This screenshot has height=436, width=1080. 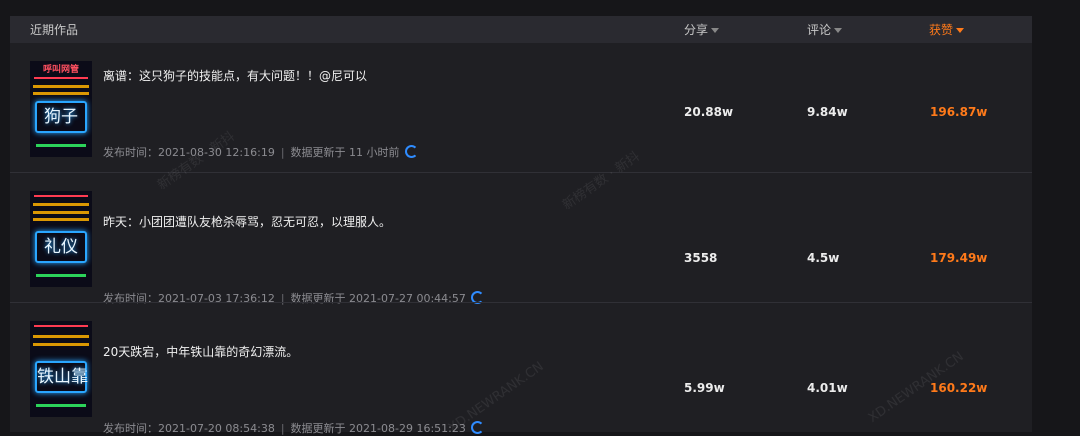 I want to click on comment-count: 4.5w, so click(x=823, y=258).